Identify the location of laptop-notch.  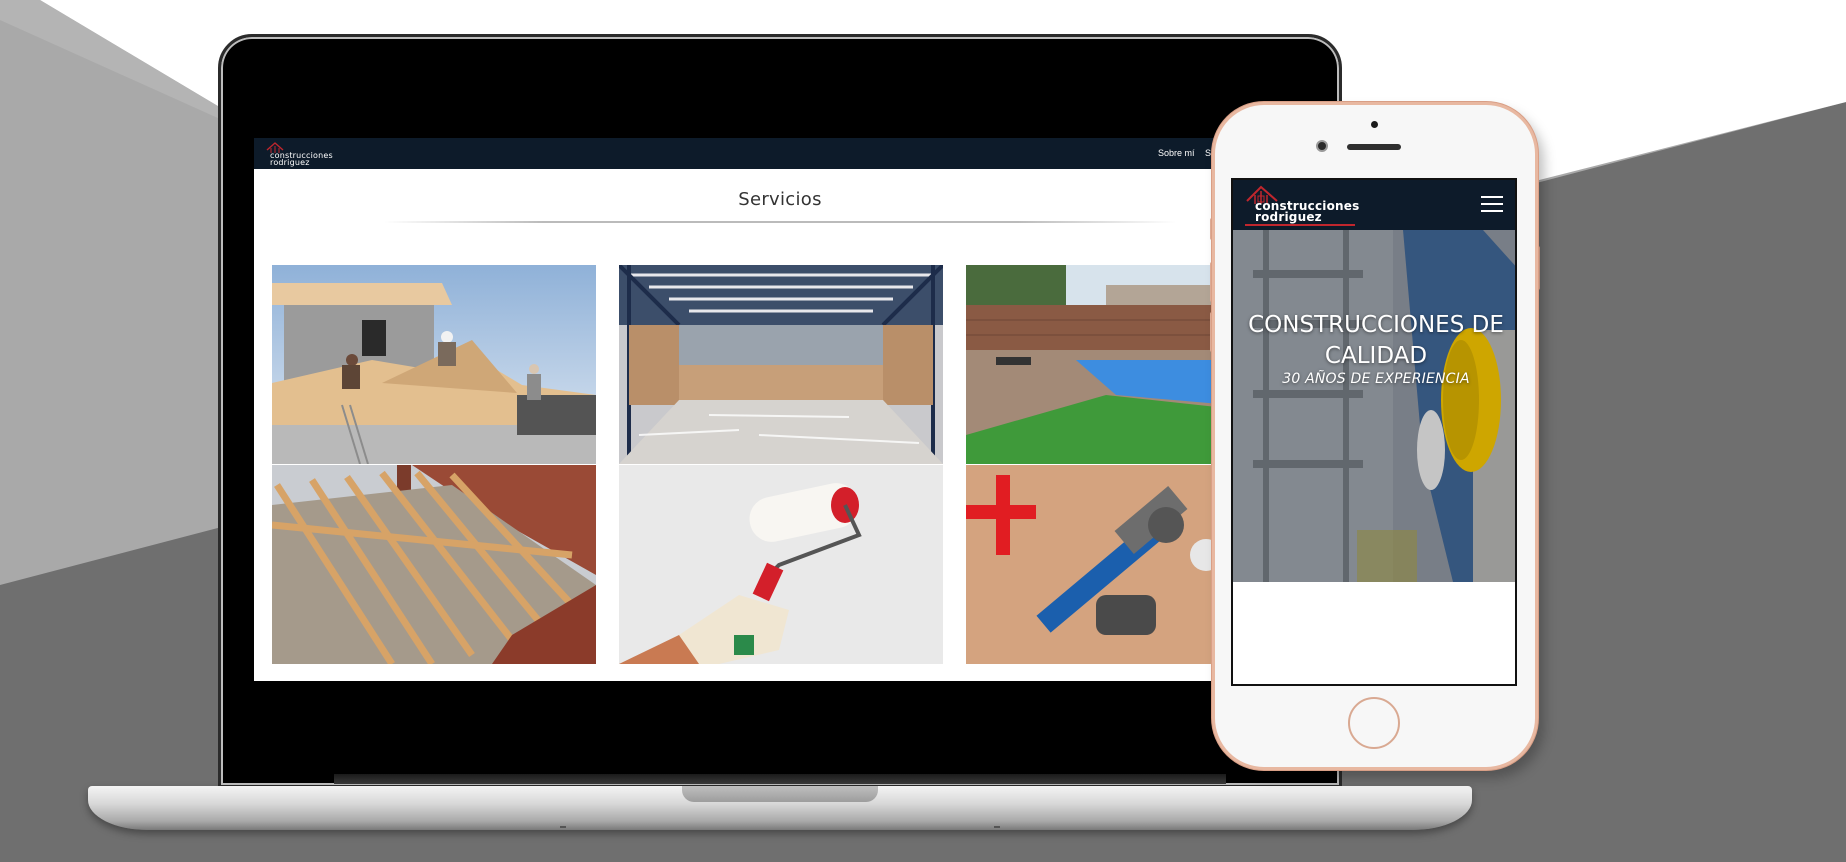
(780, 794).